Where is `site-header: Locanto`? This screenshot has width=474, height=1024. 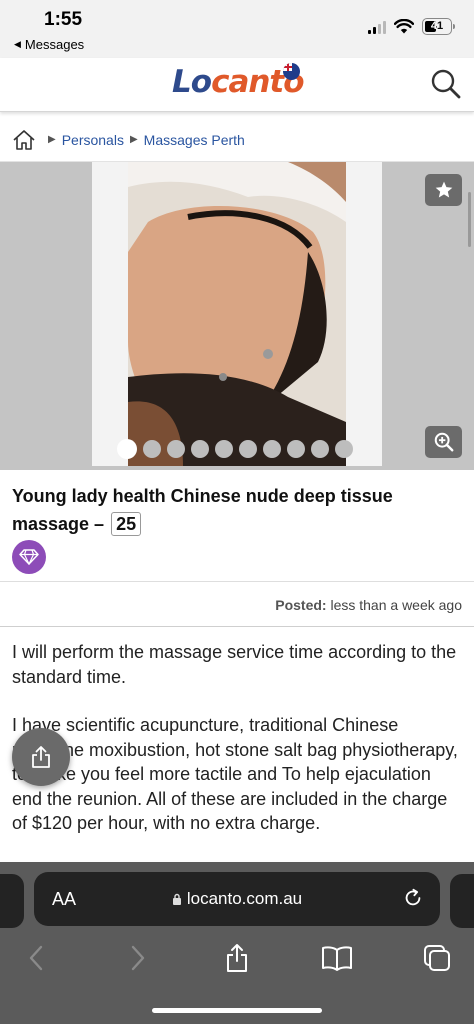 site-header: Locanto is located at coordinates (237, 85).